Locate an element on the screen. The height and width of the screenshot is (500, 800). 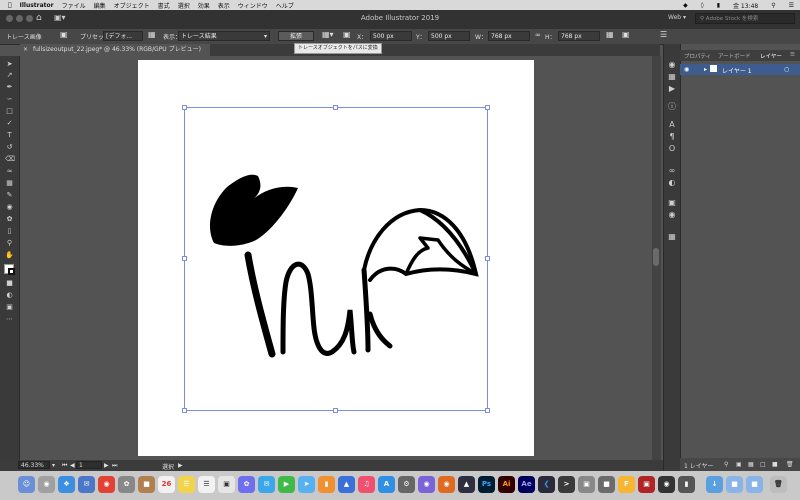
column-graph-tool-icon: ▯ is located at coordinates (9, 231).